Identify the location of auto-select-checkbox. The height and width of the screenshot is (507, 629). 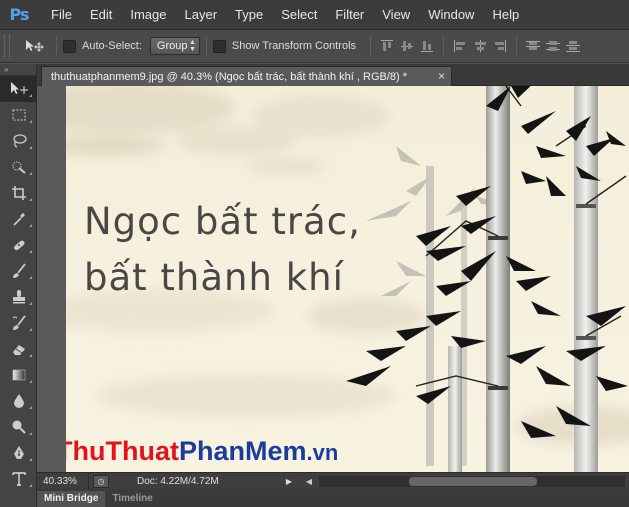
(69, 46).